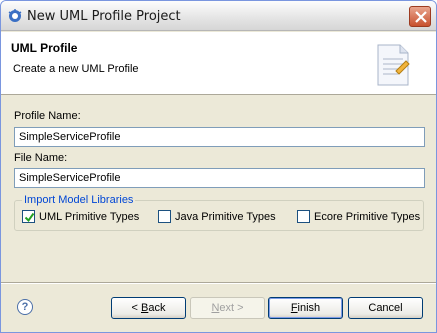 The image size is (437, 333). What do you see at coordinates (294, 308) in the screenshot?
I see `finish-mnemonic: F` at bounding box center [294, 308].